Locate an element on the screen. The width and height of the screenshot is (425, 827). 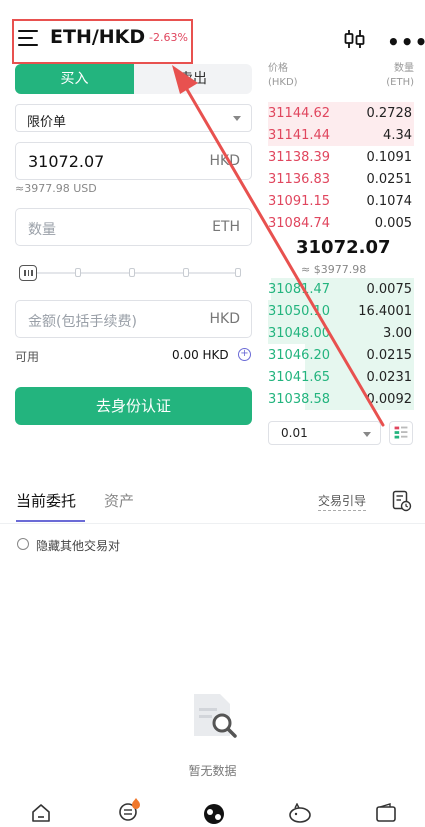
ask-row: 31138.39 0.1091 is located at coordinates (341, 157).